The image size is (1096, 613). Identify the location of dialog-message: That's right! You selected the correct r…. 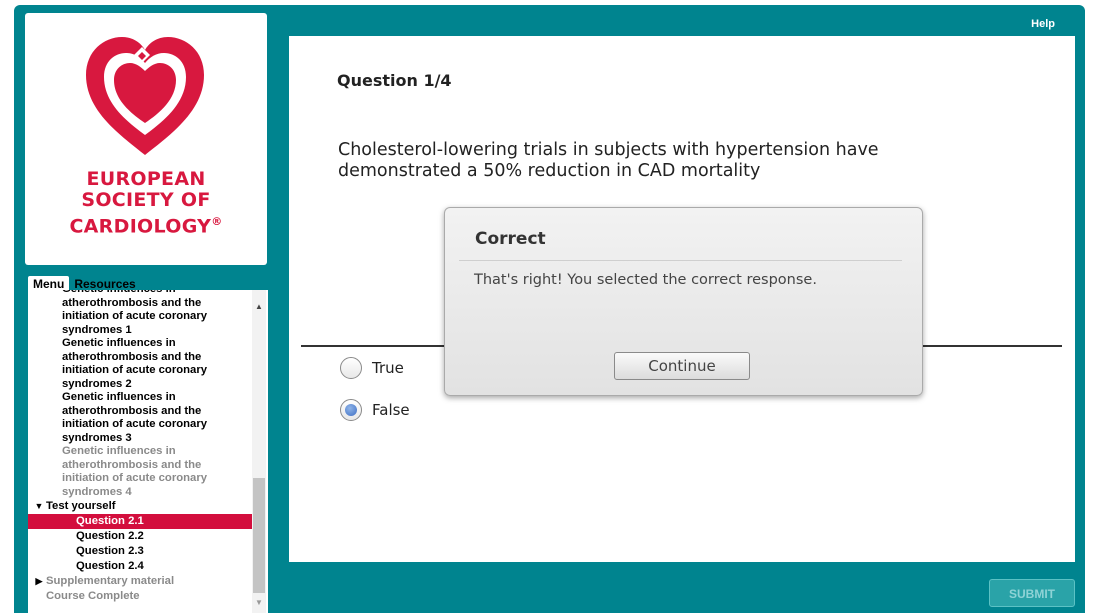
(645, 280).